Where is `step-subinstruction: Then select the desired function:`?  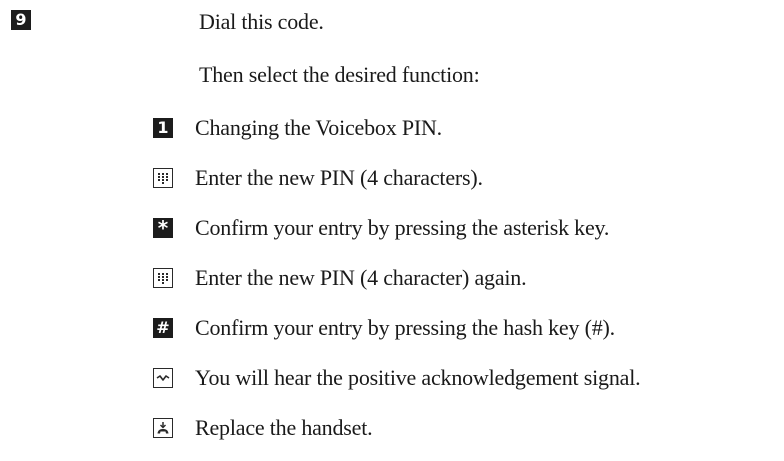
step-subinstruction: Then select the desired function: is located at coordinates (339, 74).